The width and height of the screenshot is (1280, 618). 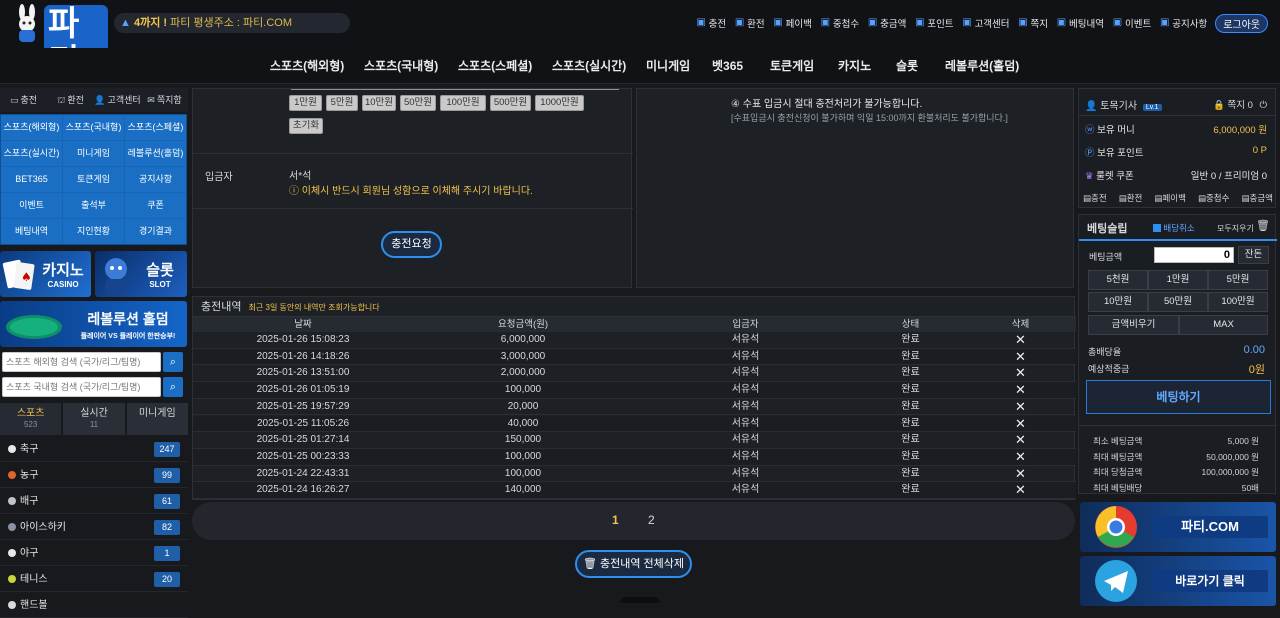 I want to click on util-link-9: ▣ 이벤트, so click(x=1131, y=23).